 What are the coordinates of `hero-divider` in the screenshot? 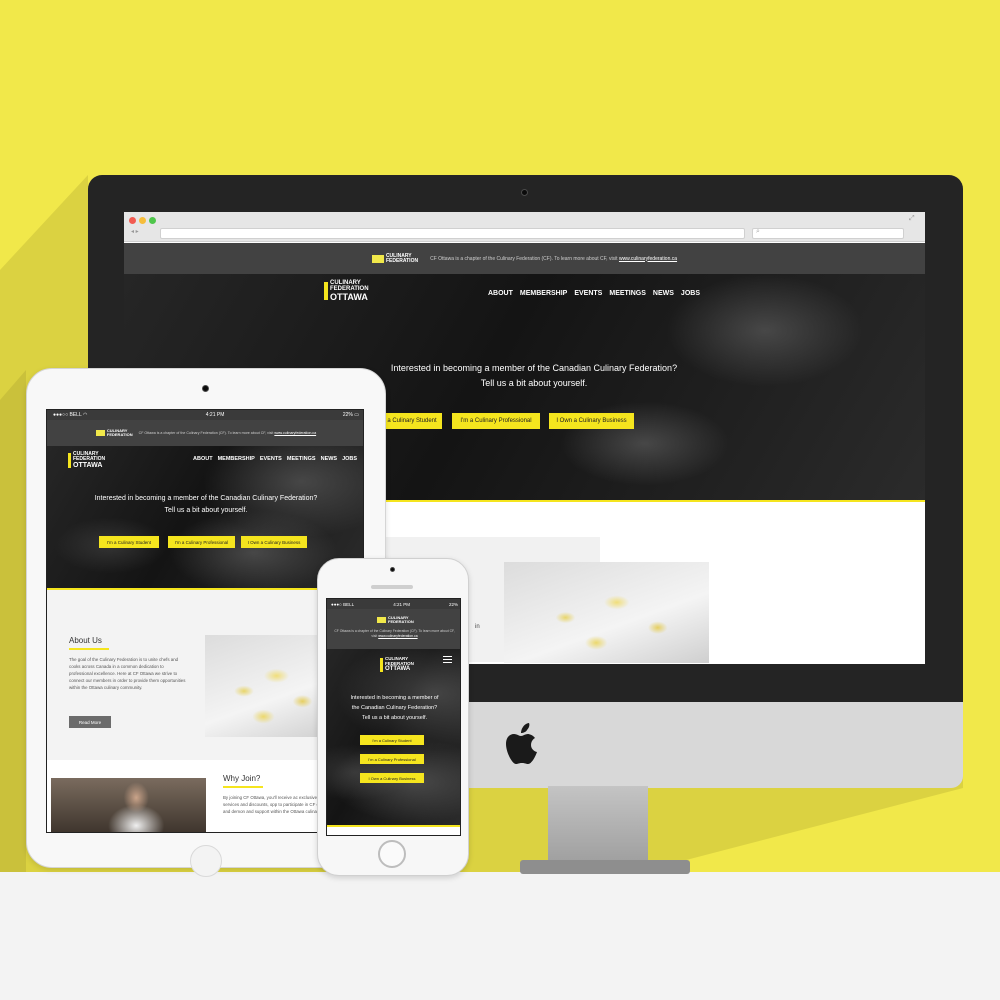 It's located at (393, 826).